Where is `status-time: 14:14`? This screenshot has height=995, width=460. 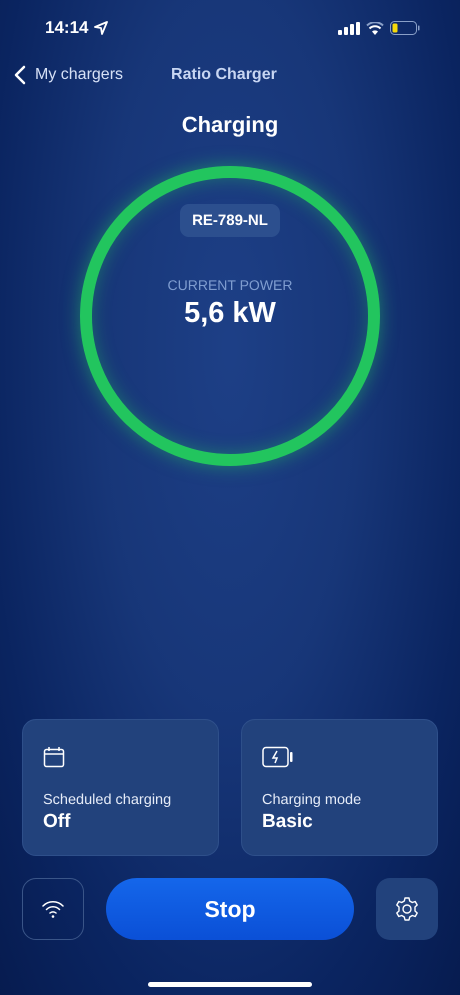 status-time: 14:14 is located at coordinates (66, 28).